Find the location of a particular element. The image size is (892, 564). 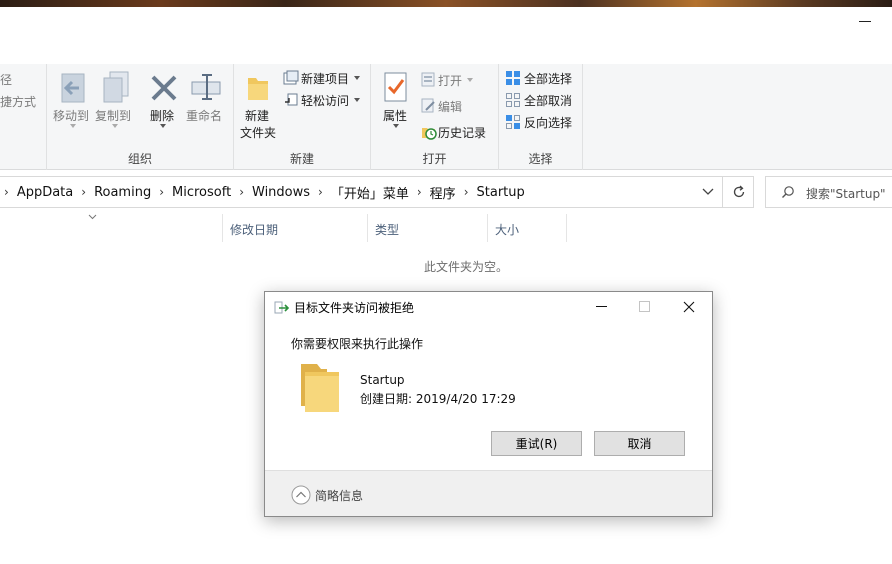

dialog-minimize-button is located at coordinates (601, 307).